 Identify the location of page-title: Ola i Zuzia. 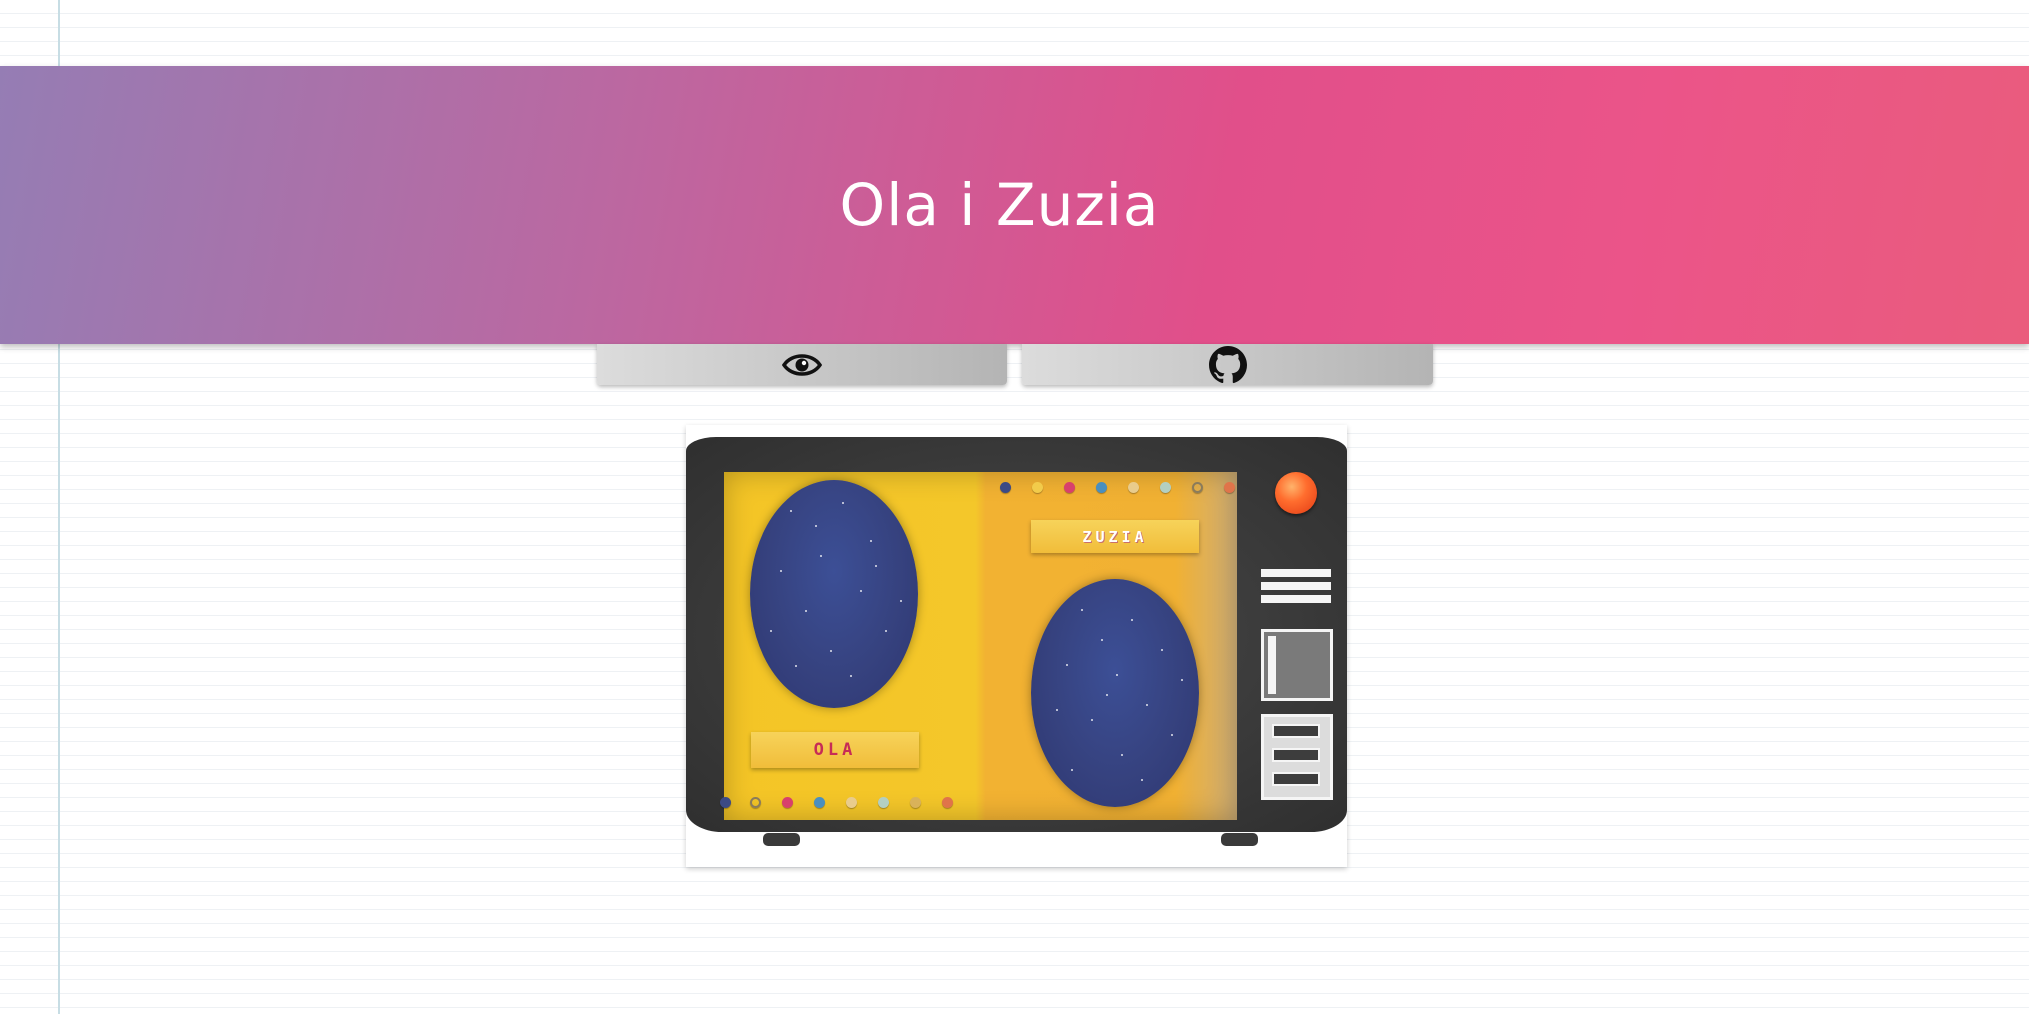
(999, 205).